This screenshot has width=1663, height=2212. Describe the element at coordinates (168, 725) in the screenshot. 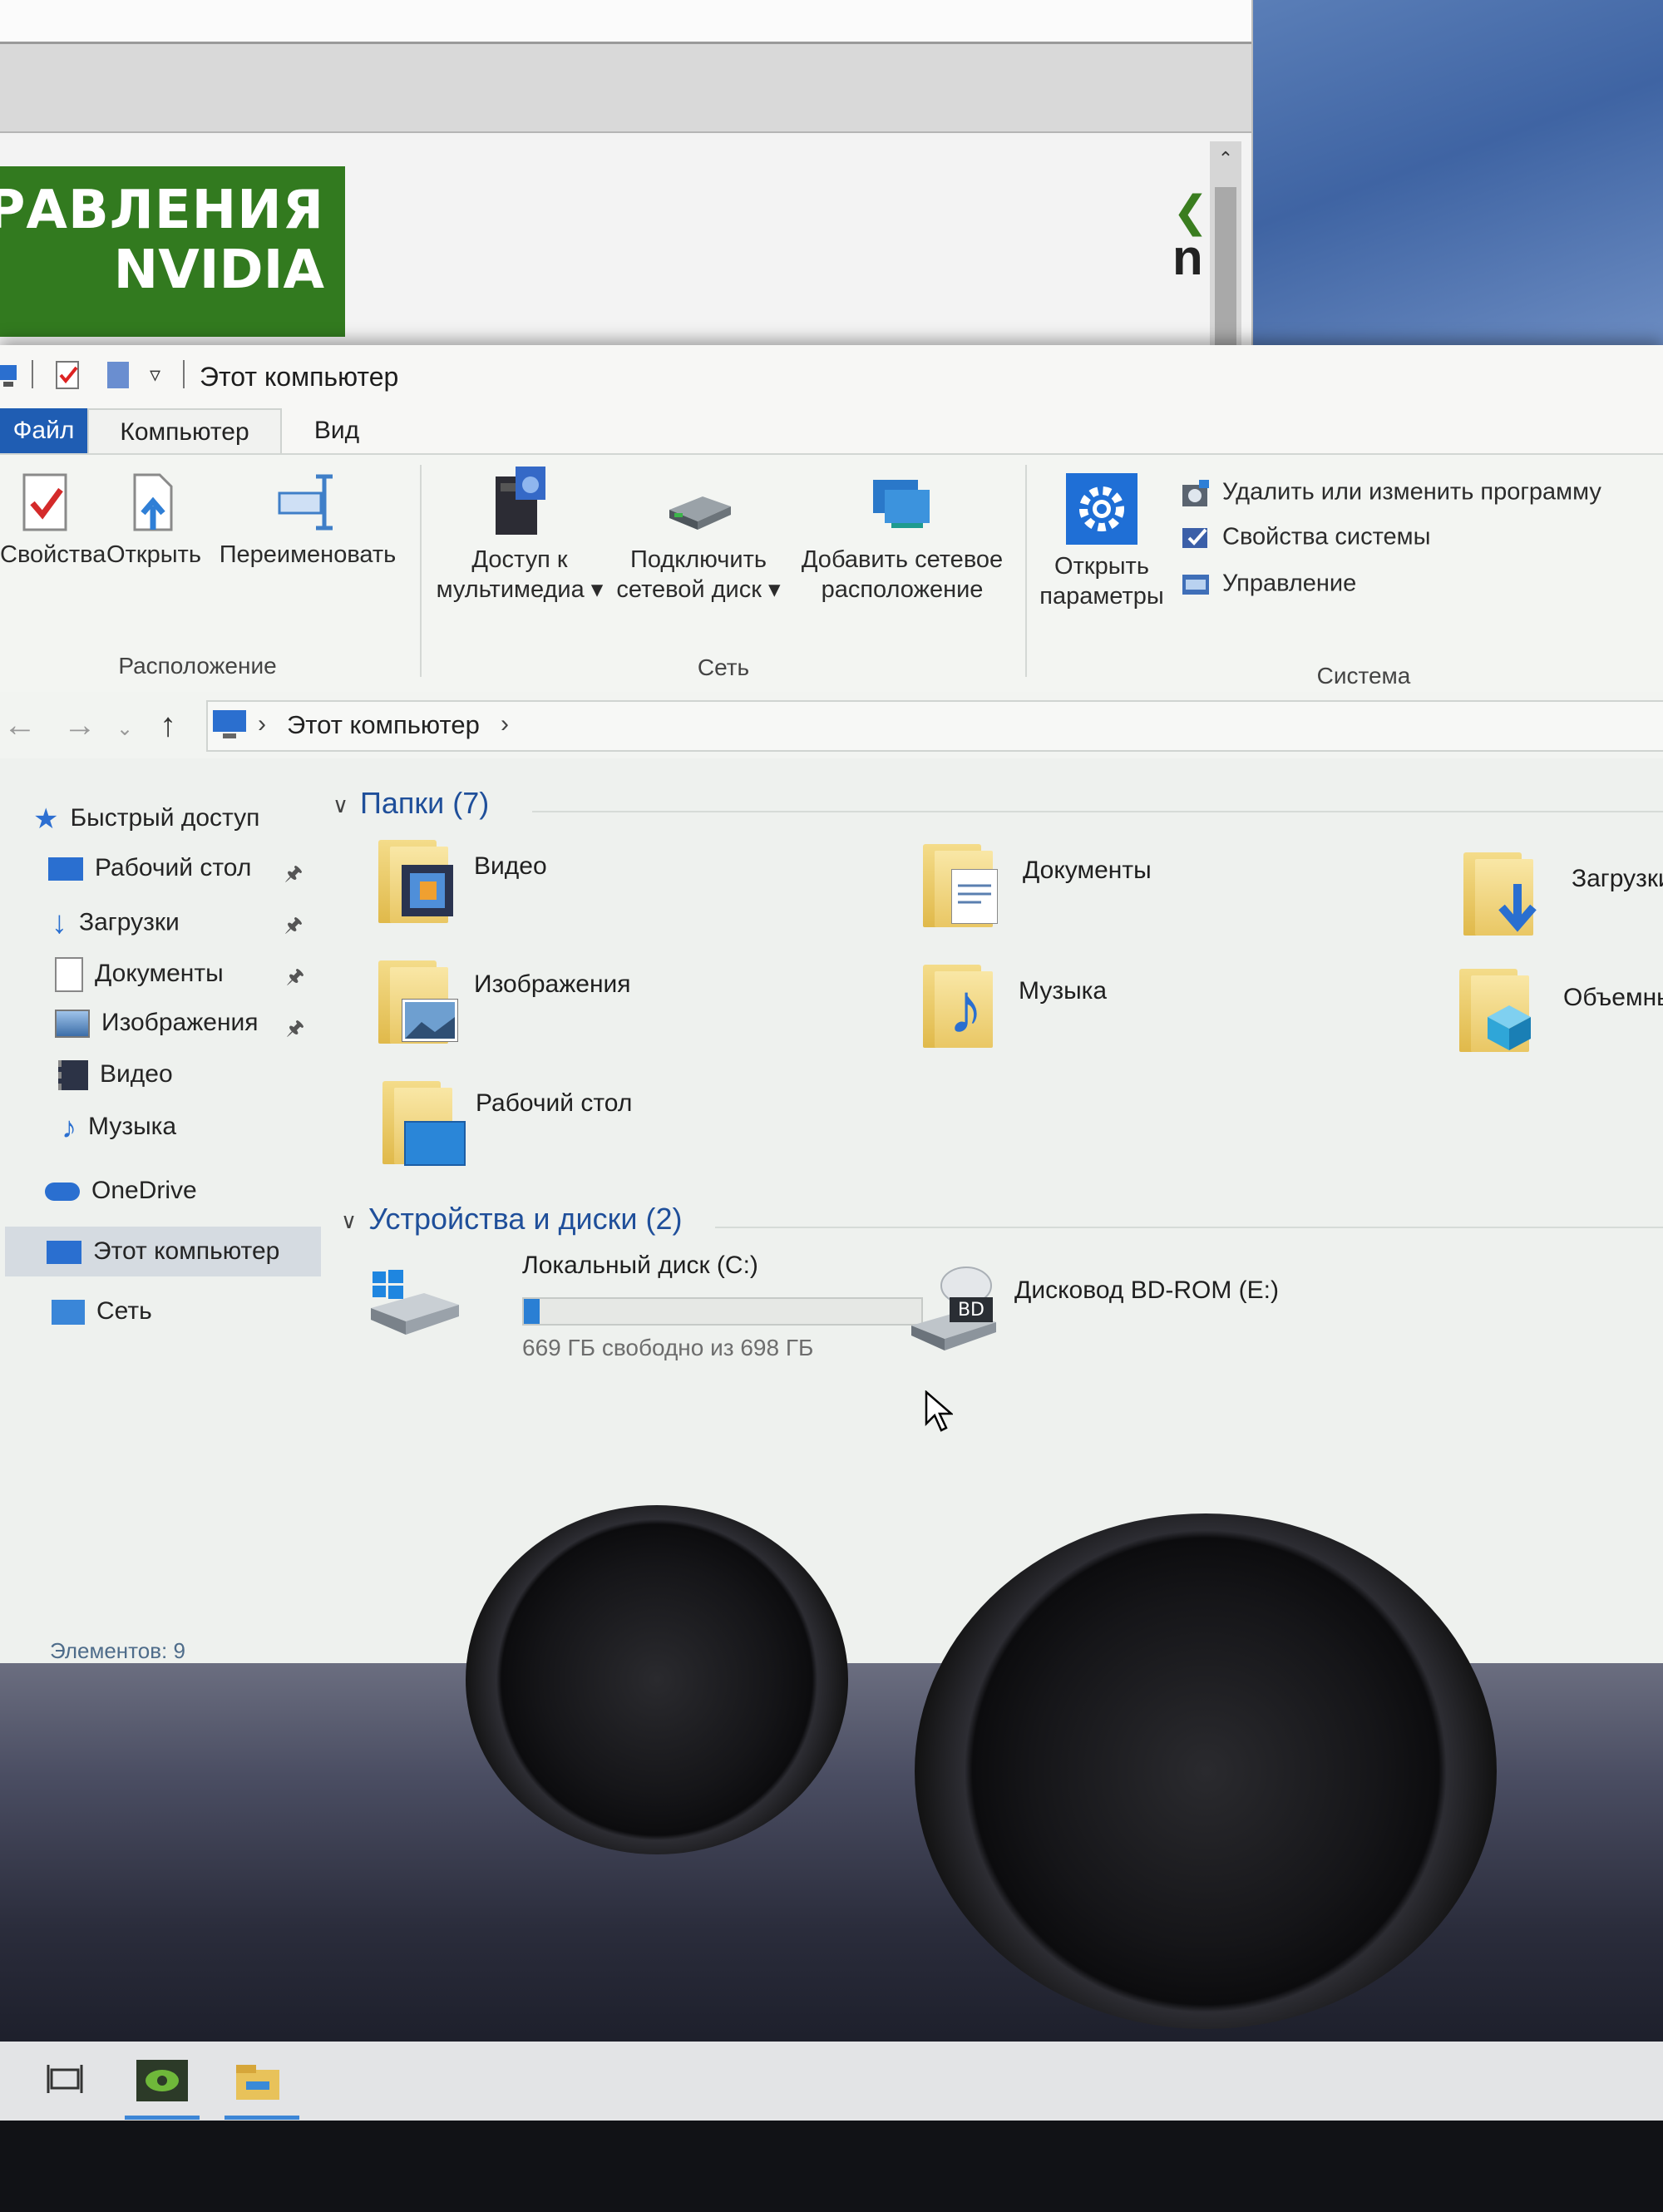

I see `up-arrow-icon: ↑` at that location.